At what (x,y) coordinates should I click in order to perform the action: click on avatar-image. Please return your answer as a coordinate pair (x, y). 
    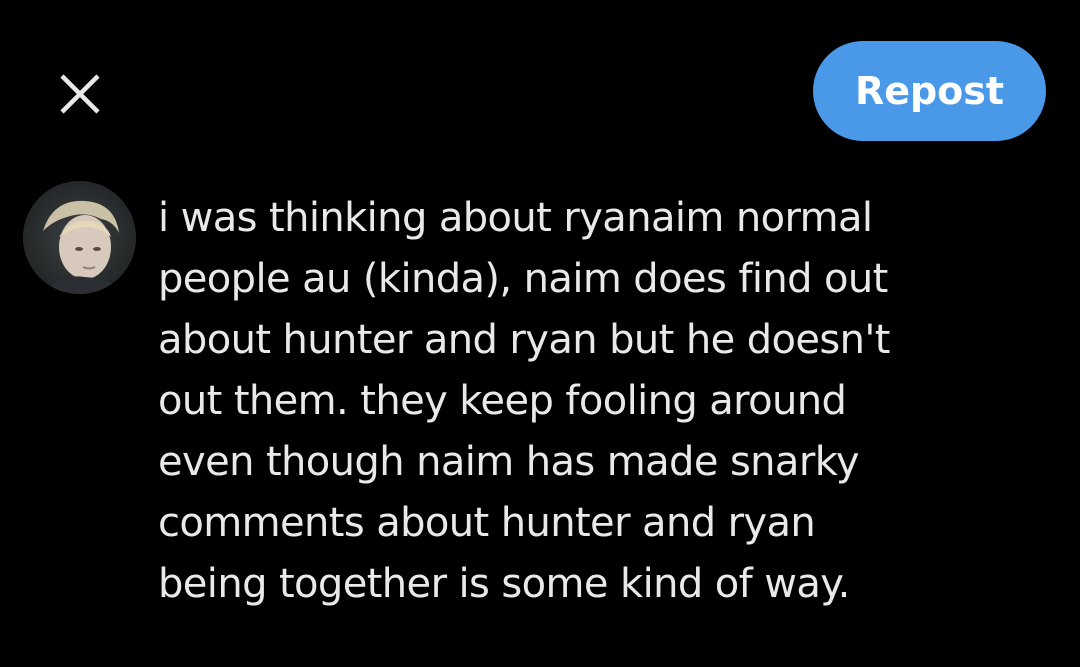
    Looking at the image, I should click on (79, 237).